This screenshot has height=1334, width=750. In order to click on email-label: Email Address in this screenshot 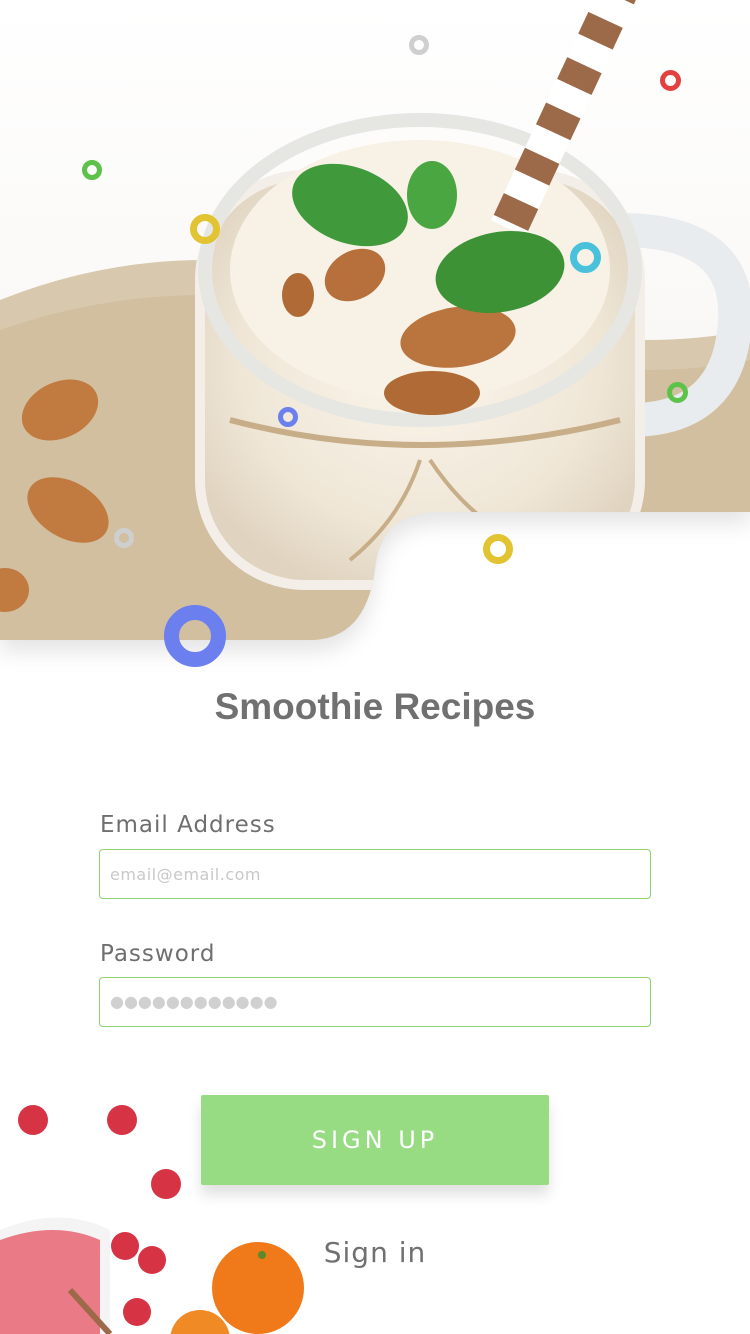, I will do `click(188, 825)`.